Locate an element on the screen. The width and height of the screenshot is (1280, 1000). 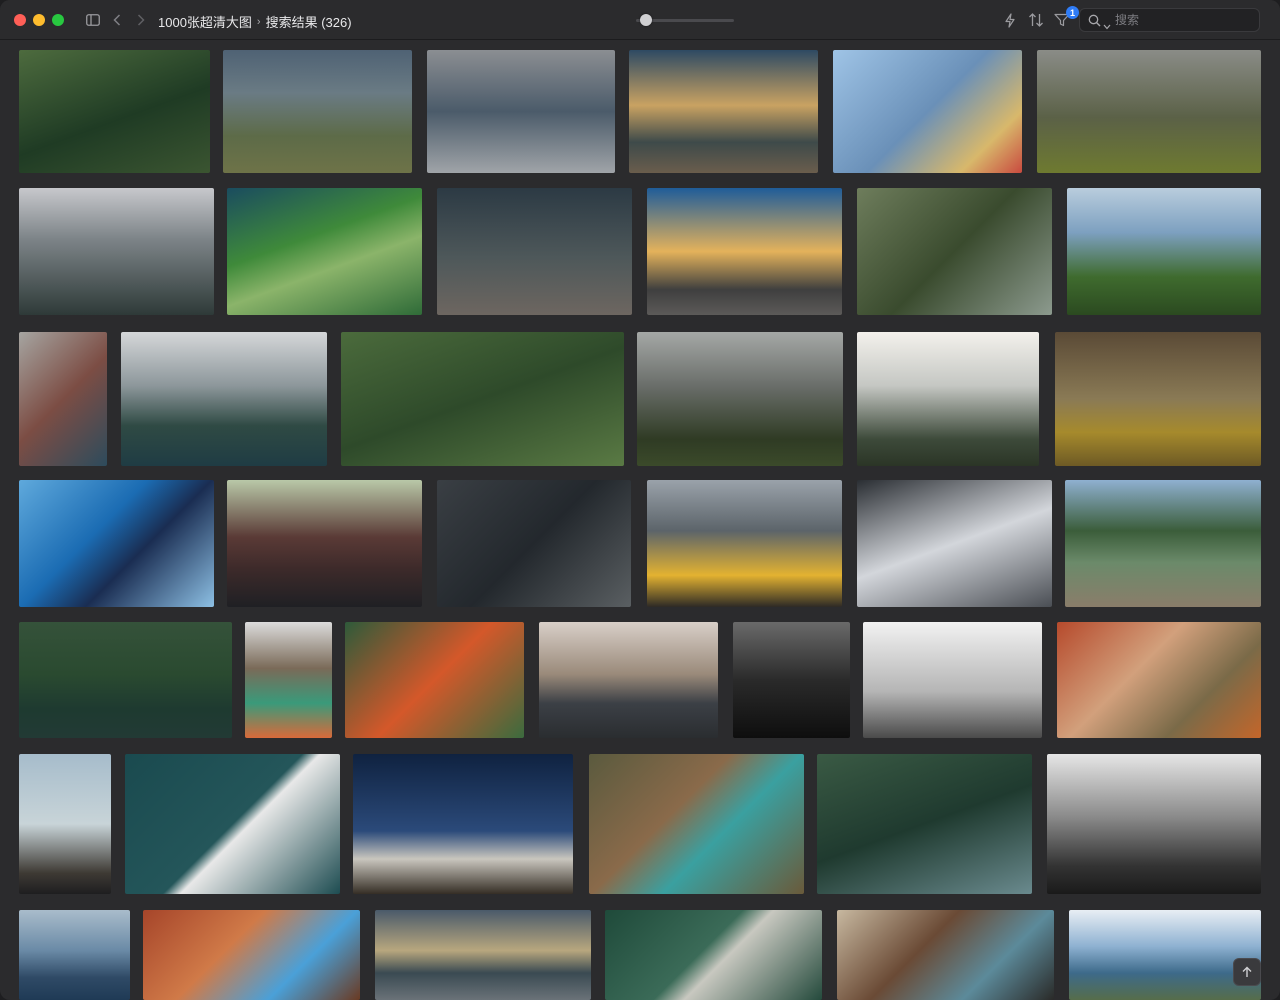
zoom-button is located at coordinates (58, 20).